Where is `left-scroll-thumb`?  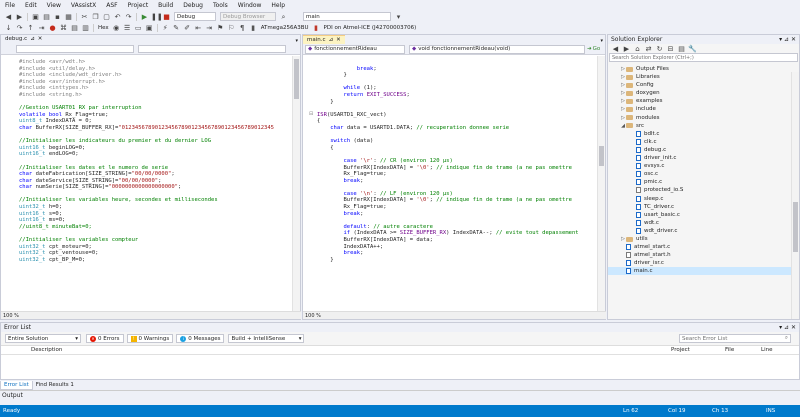 left-scroll-thumb is located at coordinates (296, 79).